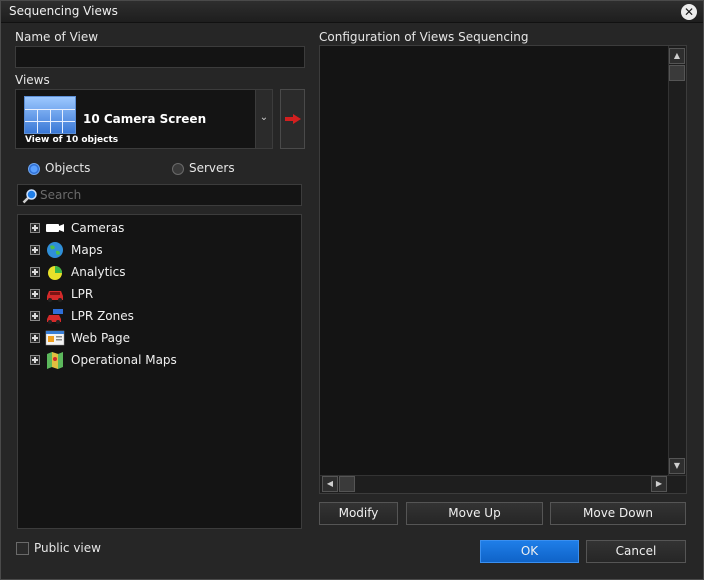  I want to click on move-up-button: Move Up, so click(474, 513).